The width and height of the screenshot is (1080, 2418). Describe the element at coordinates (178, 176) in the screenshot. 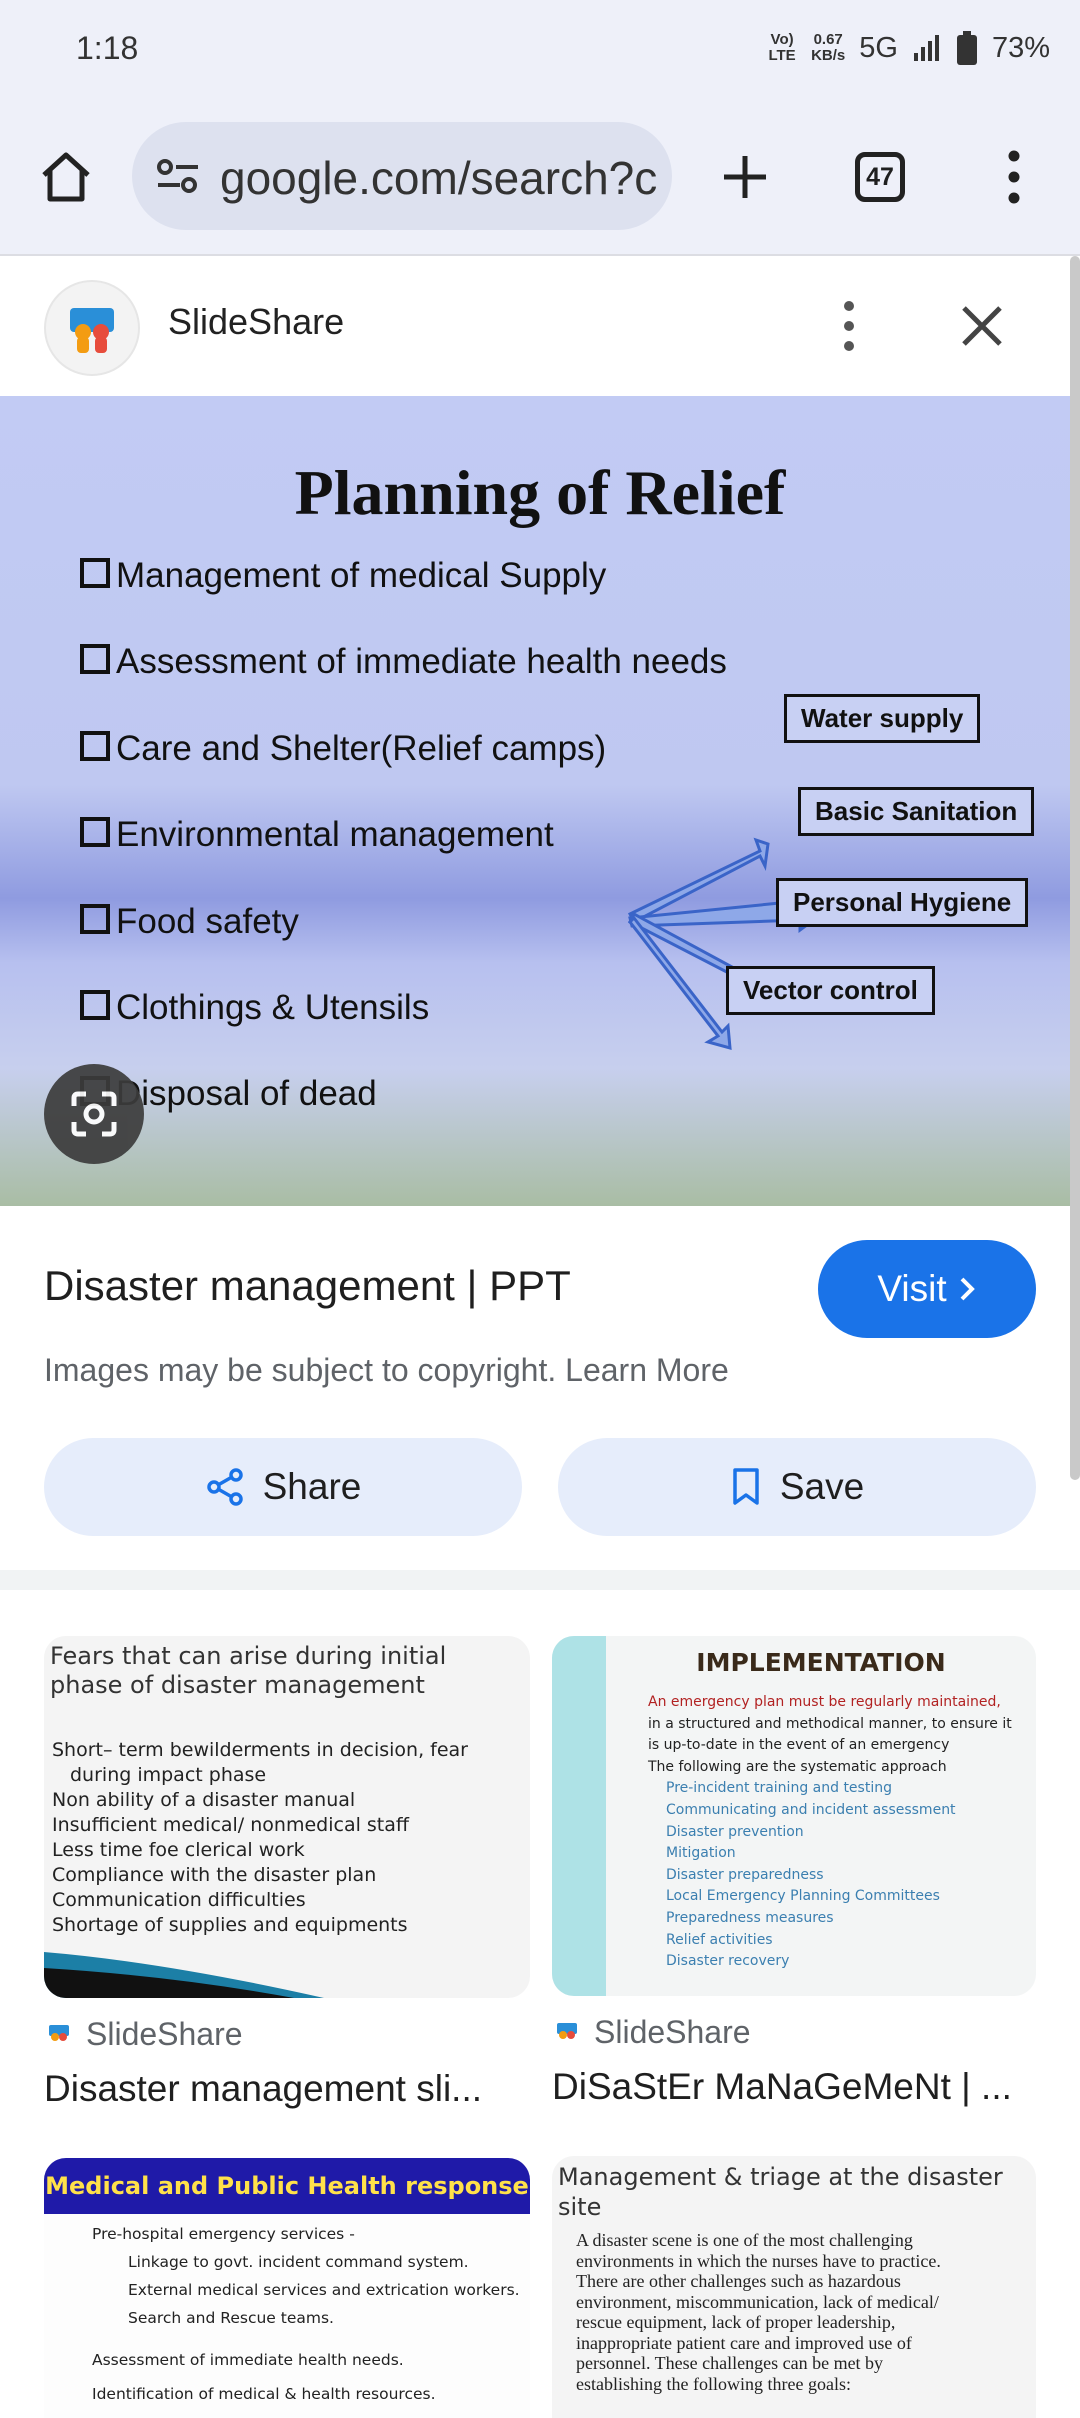

I see `site-settings-icon` at that location.